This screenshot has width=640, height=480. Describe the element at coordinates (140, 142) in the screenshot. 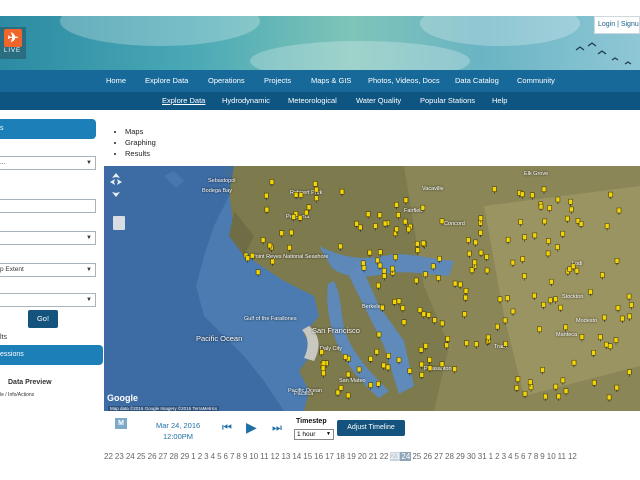

I see `list-item-graphing: Graphing` at that location.